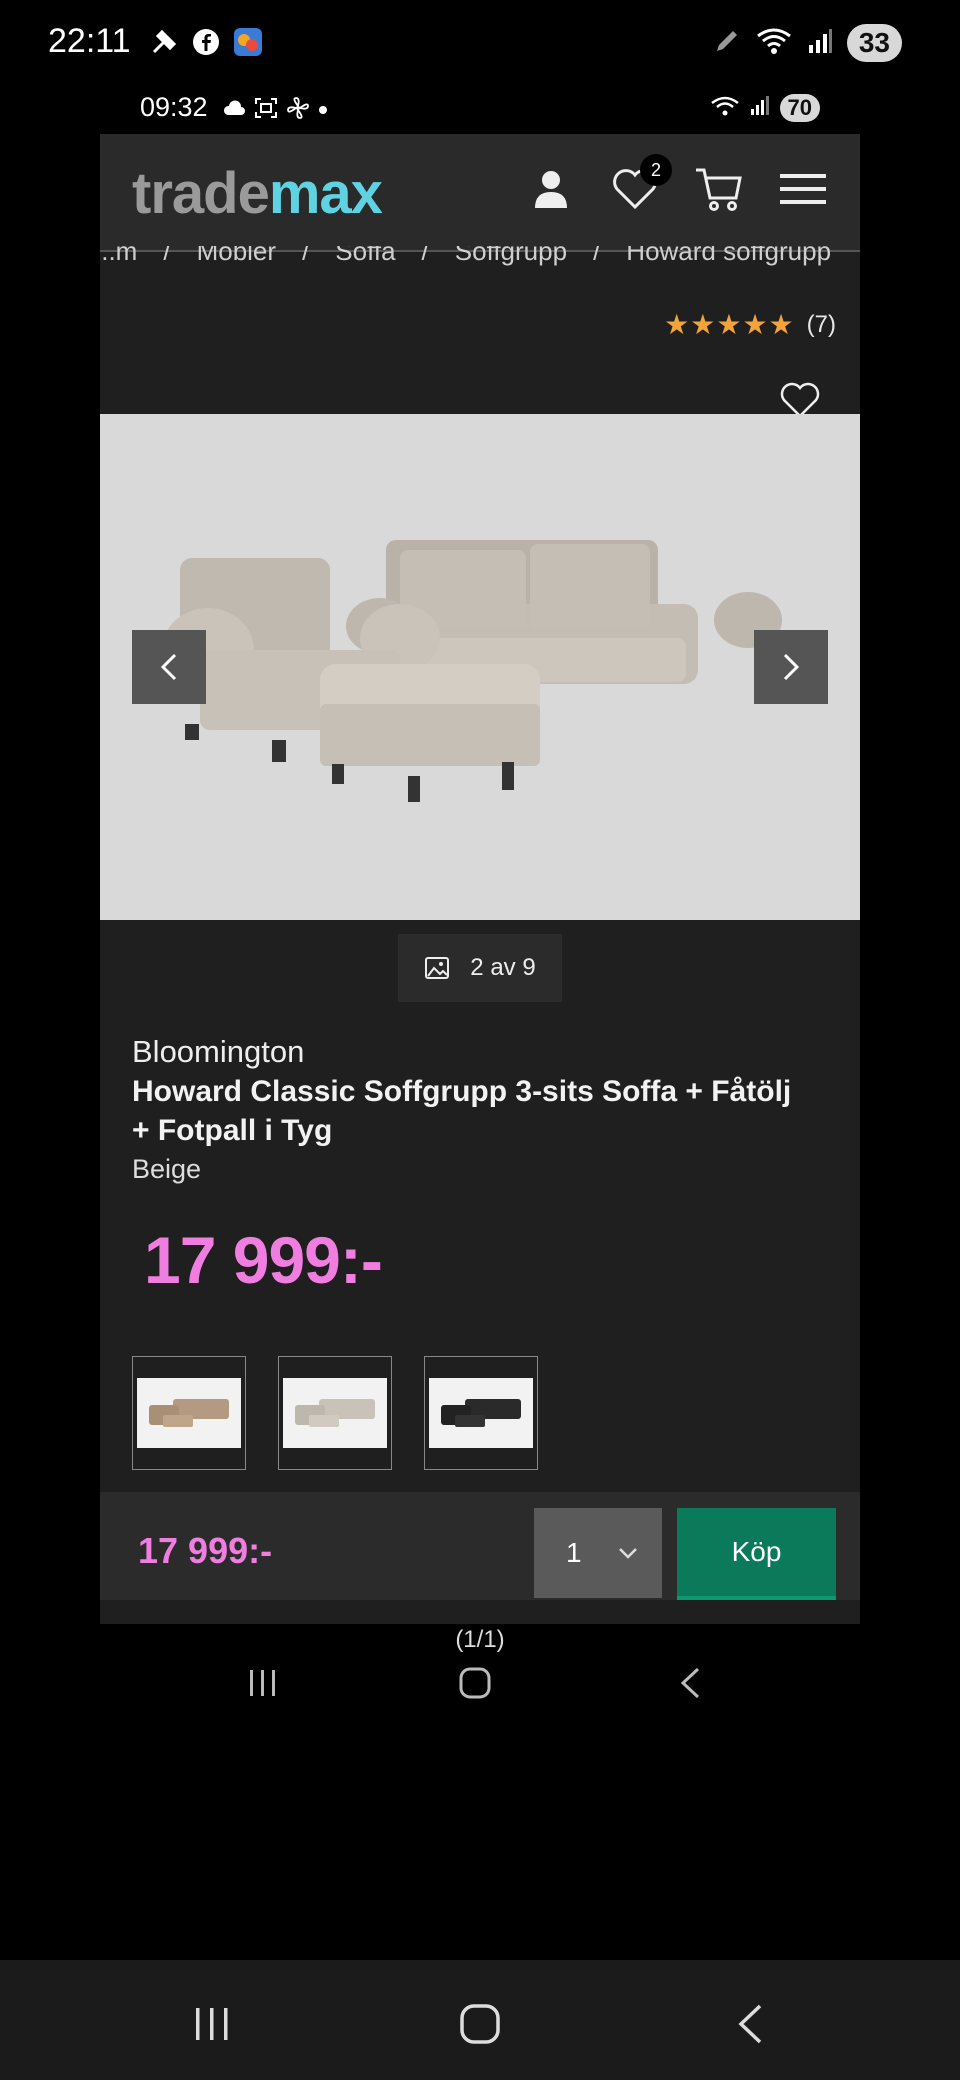 This screenshot has width=960, height=2080. What do you see at coordinates (728, 256) in the screenshot?
I see `breadcrumb-howard: Howard soffgrupp` at bounding box center [728, 256].